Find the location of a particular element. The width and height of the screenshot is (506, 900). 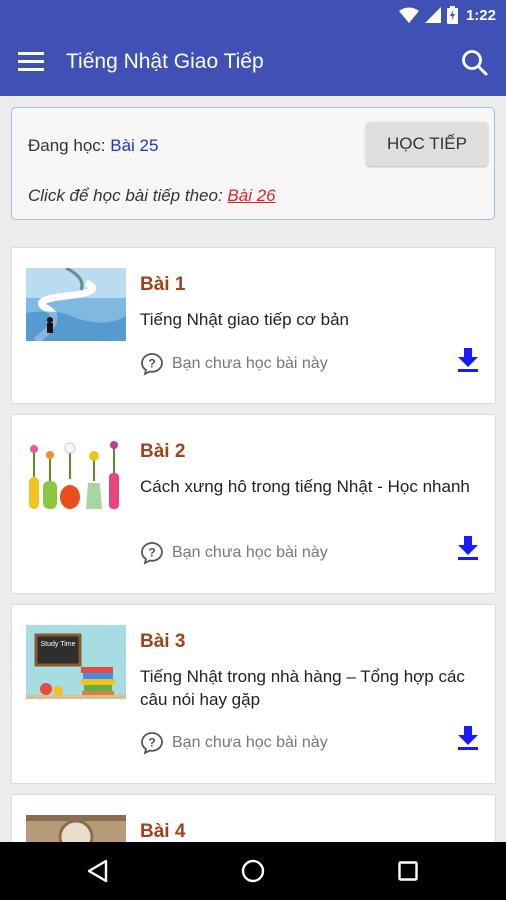

next-lesson-line: Click để học bài tiếp theo: Bài 26 is located at coordinates (152, 196).